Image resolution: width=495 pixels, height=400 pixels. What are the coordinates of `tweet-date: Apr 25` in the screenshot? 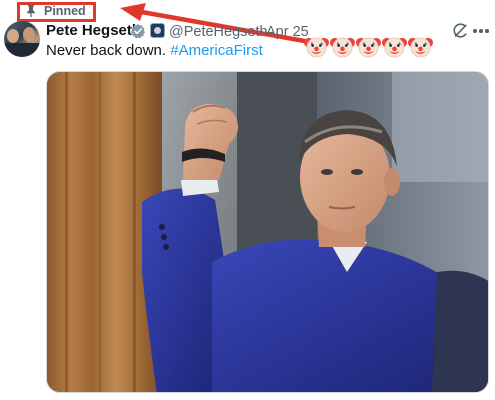 It's located at (287, 32).